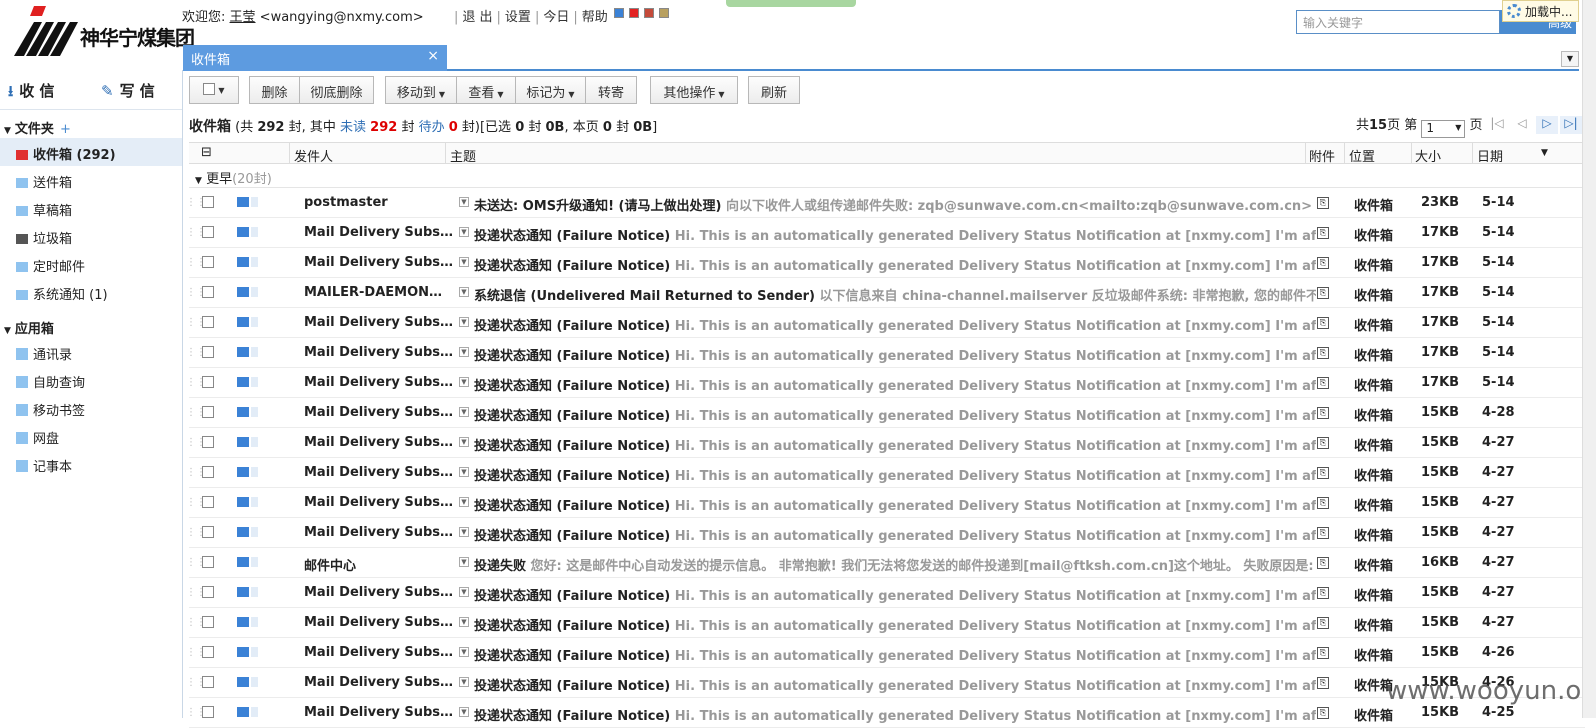 This screenshot has height=728, width=1596. Describe the element at coordinates (421, 90) in the screenshot. I see `move-to-button: 移动到 ▼` at that location.